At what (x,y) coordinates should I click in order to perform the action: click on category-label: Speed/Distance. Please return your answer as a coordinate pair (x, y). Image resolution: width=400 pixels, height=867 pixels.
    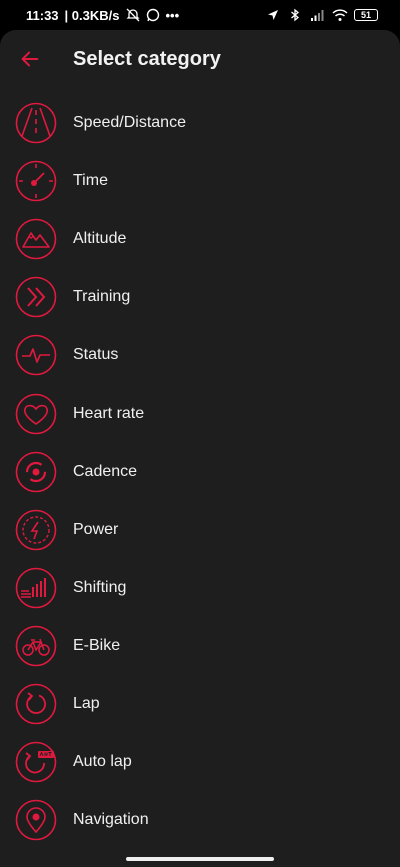
    Looking at the image, I should click on (129, 123).